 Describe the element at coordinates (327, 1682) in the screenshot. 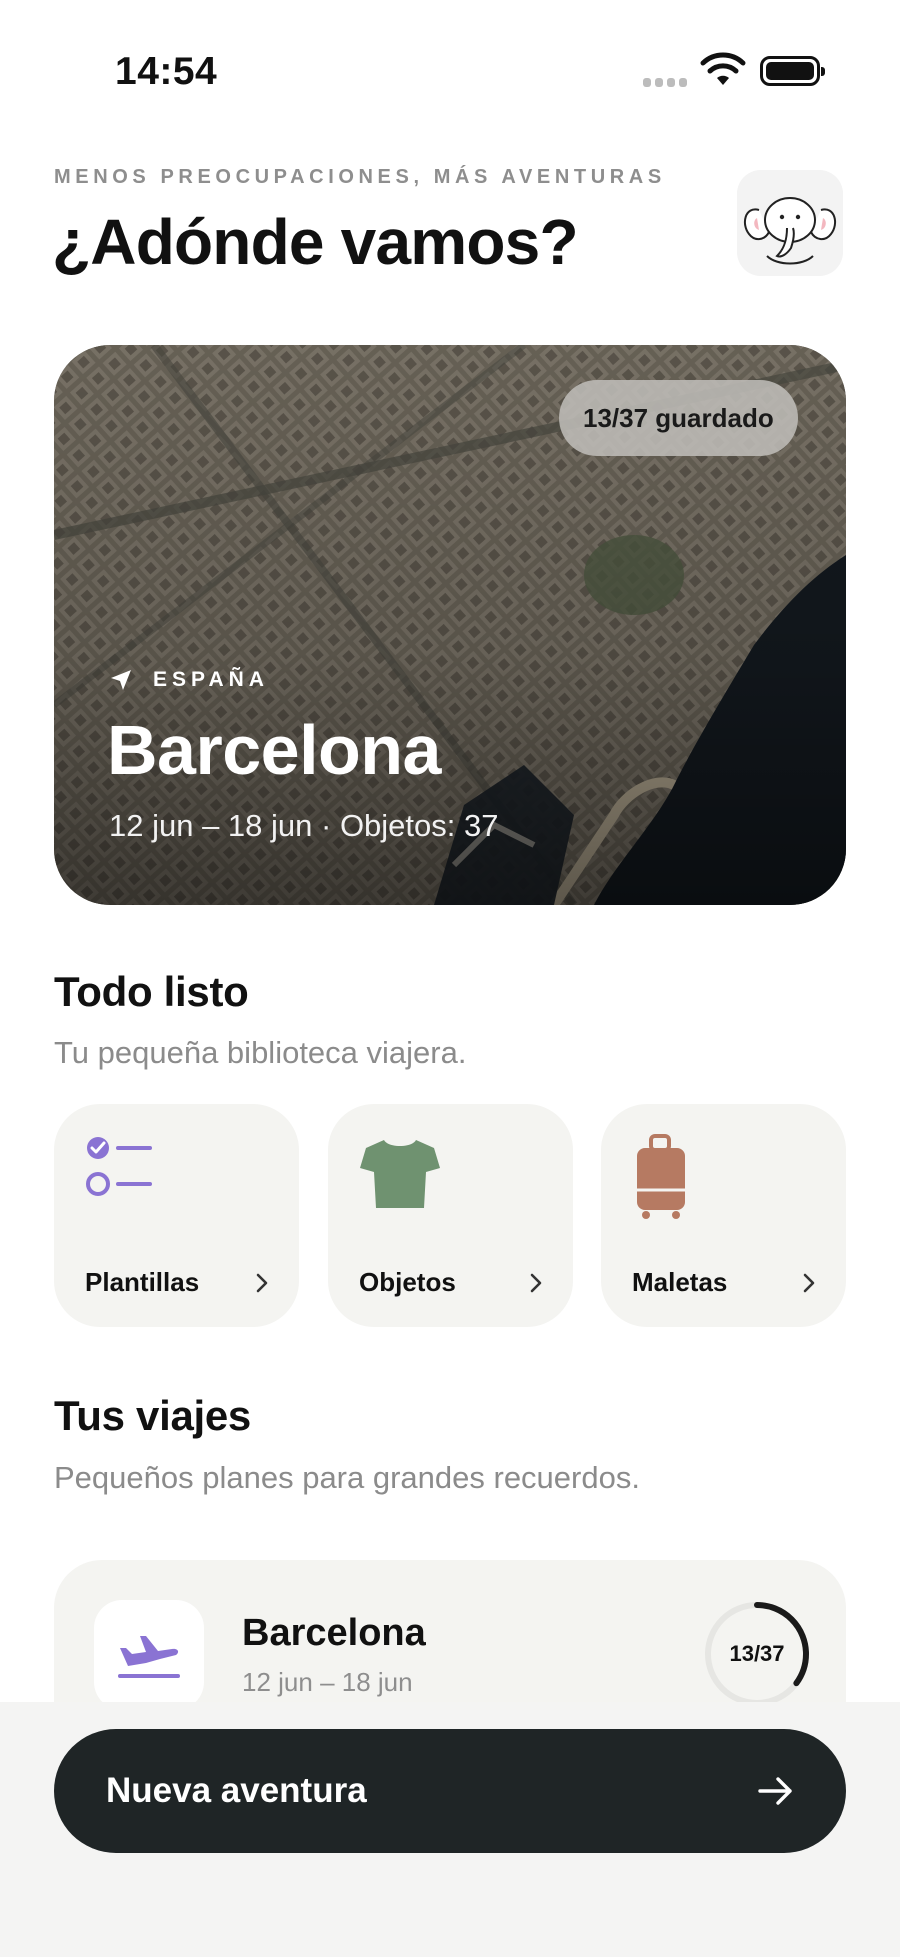

I see `trip-dates: 12 jun – 18 jun` at that location.